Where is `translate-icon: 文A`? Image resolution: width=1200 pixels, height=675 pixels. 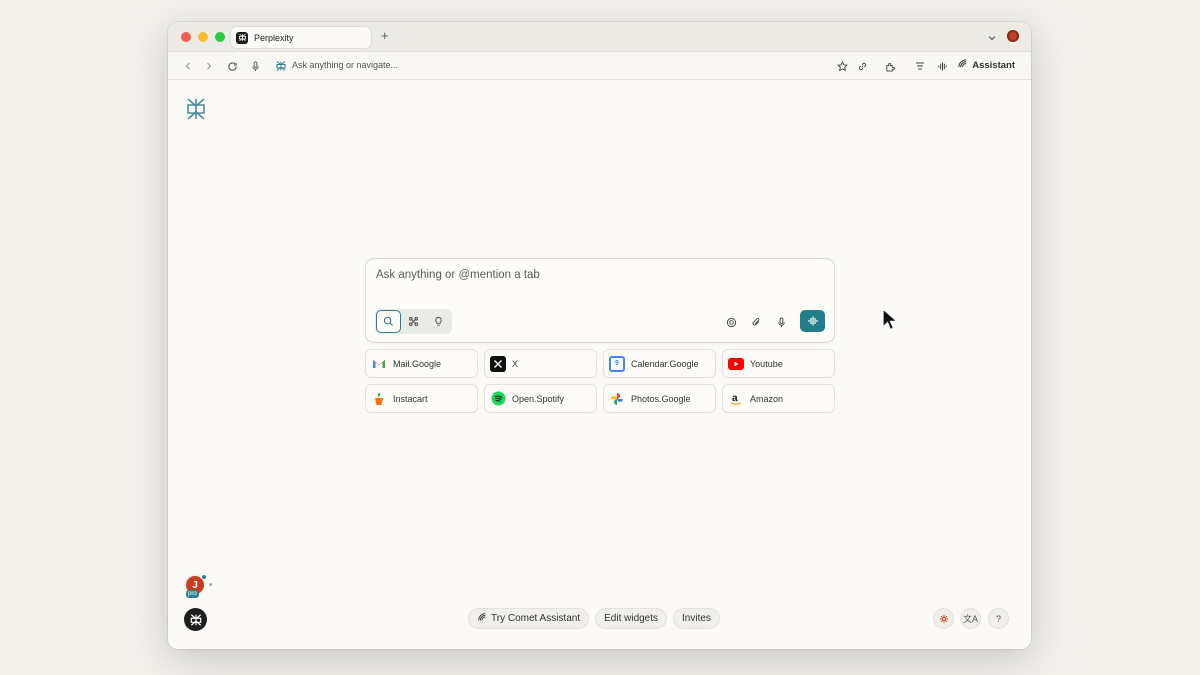
translate-icon: 文A is located at coordinates (970, 618).